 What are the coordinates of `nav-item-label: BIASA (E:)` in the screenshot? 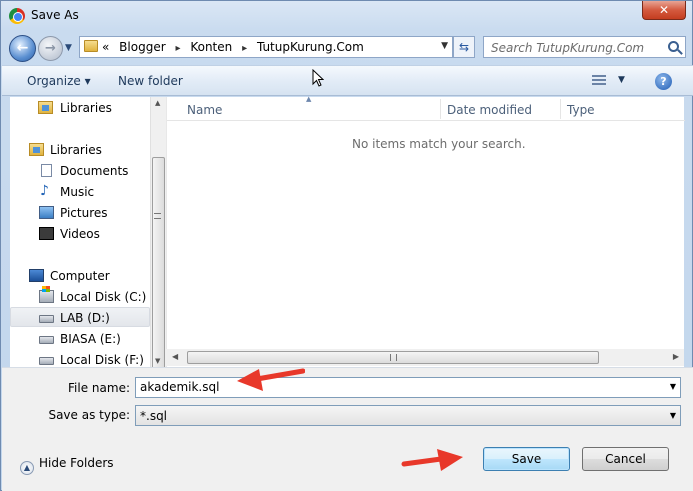 It's located at (90, 339).